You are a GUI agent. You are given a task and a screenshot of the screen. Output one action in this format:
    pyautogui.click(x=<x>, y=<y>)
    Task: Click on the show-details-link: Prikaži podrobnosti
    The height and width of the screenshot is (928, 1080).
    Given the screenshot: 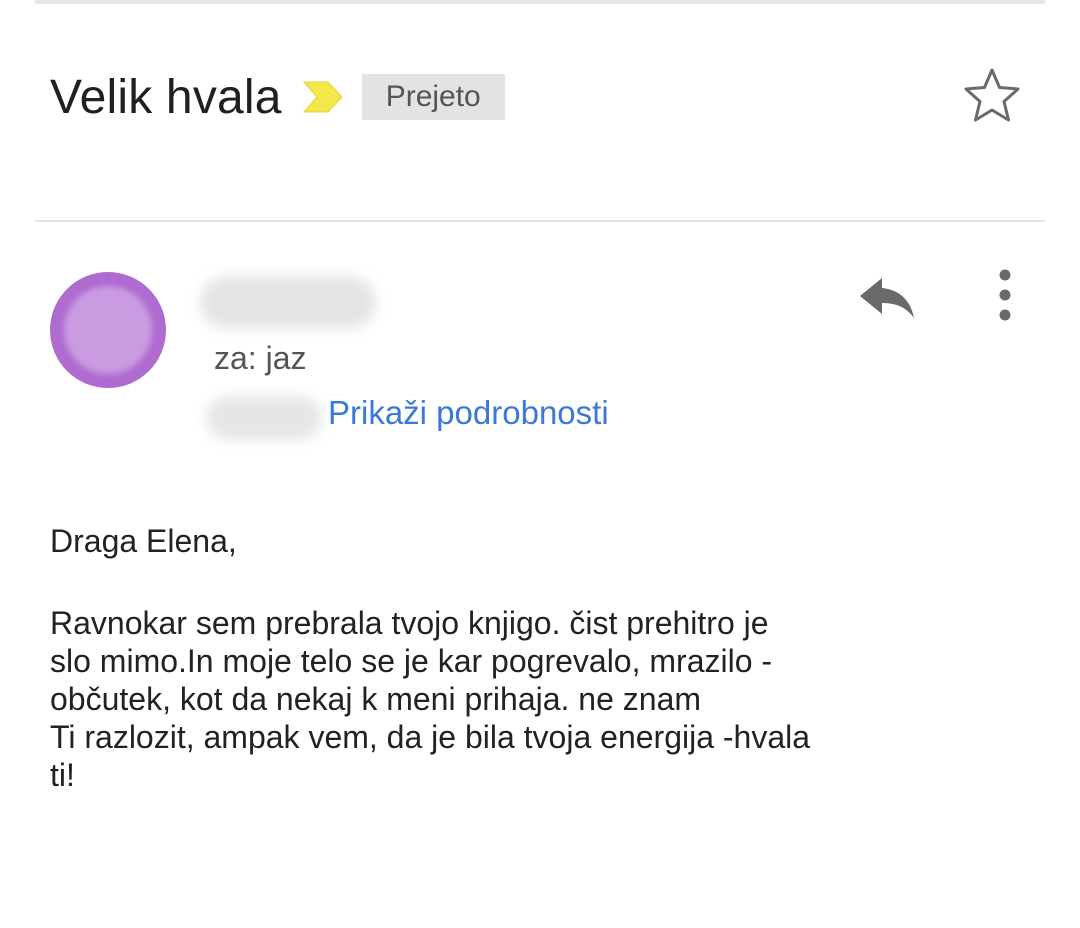 What is the action you would take?
    pyautogui.click(x=468, y=413)
    